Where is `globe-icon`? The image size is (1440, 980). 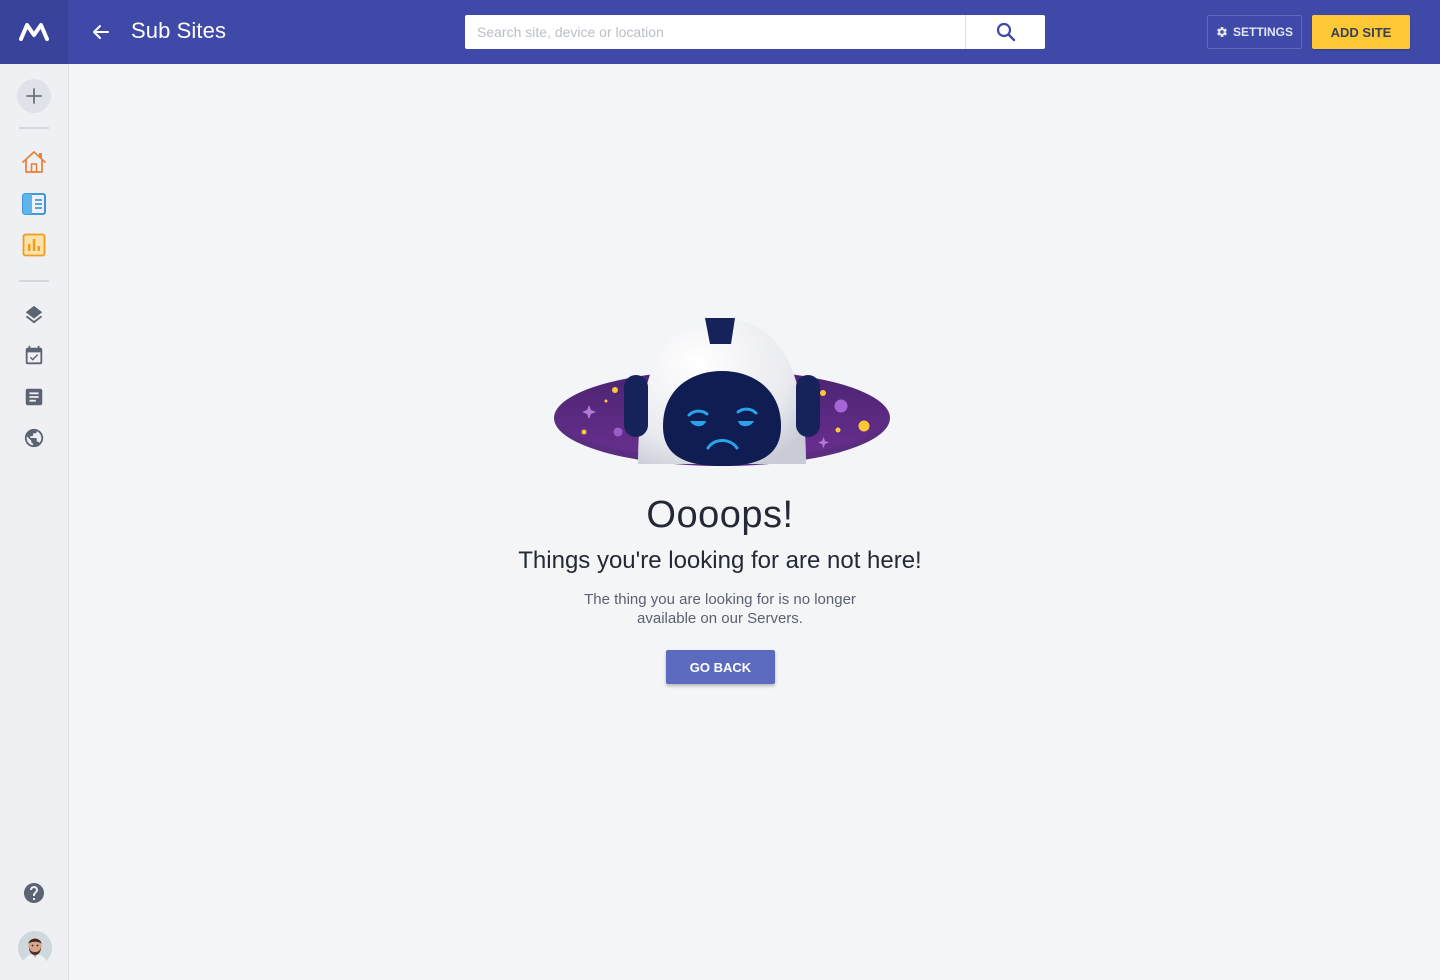 globe-icon is located at coordinates (34, 438).